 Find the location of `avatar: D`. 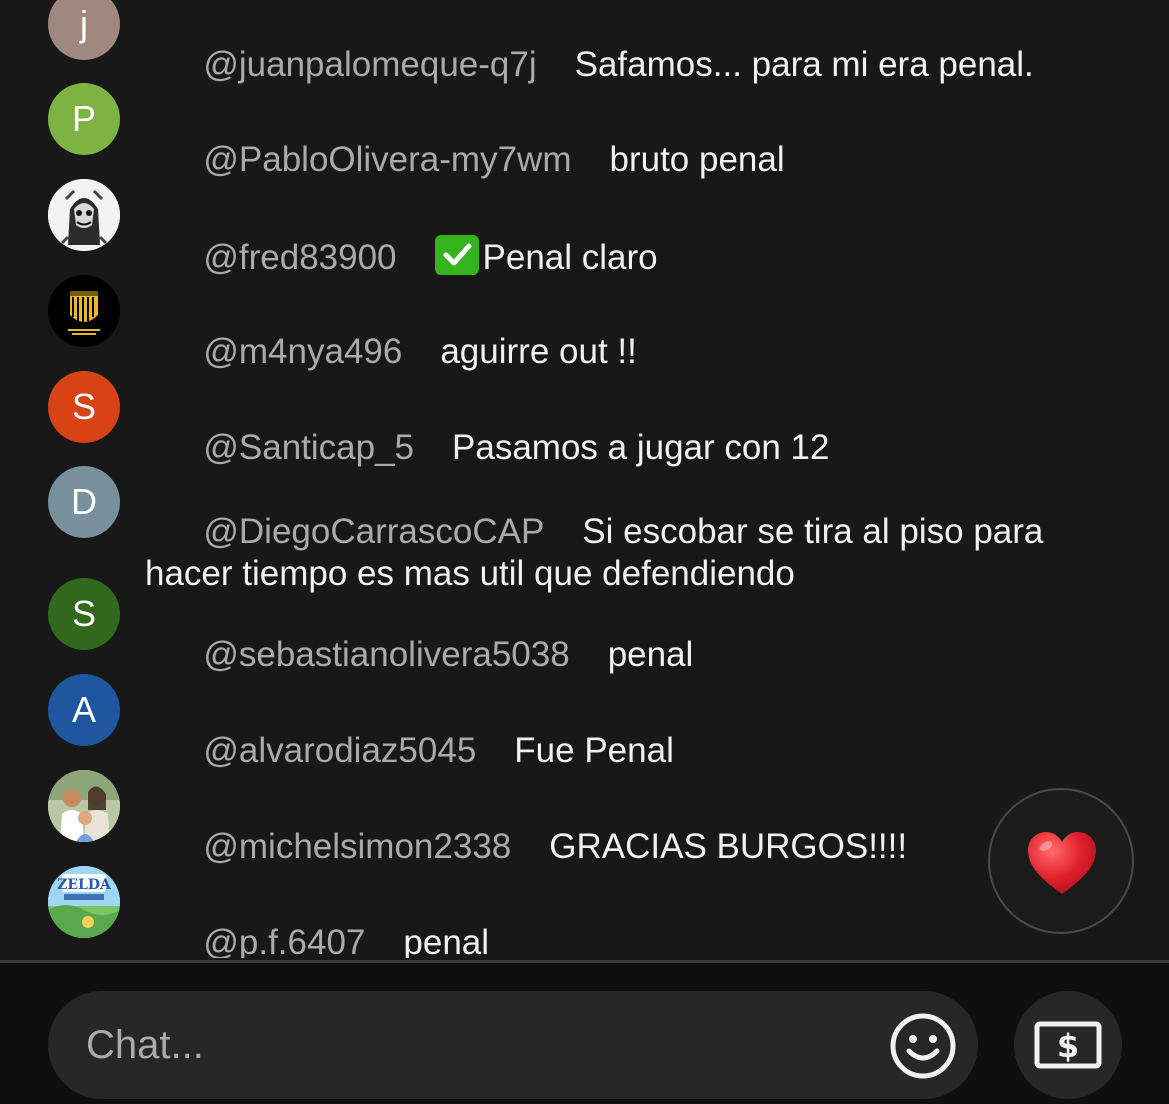

avatar: D is located at coordinates (84, 502).